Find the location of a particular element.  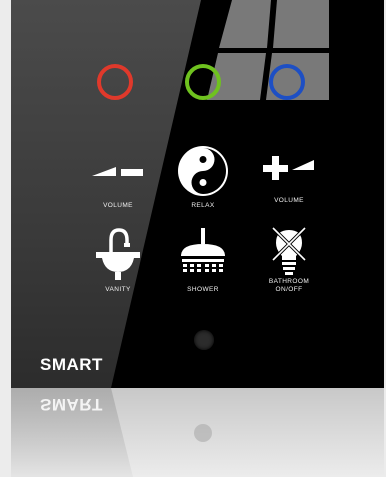

vanity-label: VANITY is located at coordinates (118, 289).